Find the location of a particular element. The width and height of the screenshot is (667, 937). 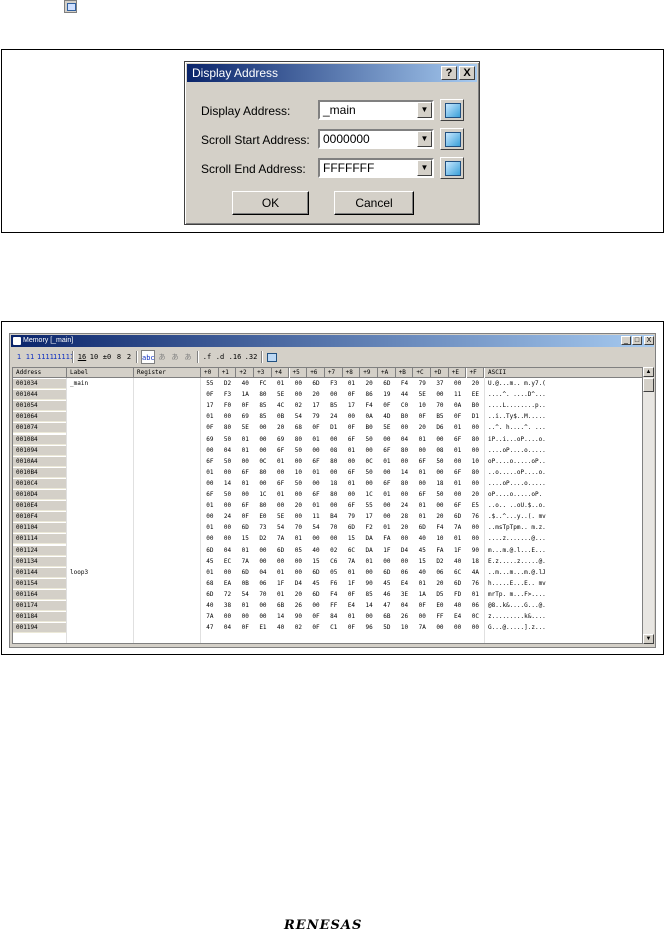

byte-cell: 54 is located at coordinates (245, 594).